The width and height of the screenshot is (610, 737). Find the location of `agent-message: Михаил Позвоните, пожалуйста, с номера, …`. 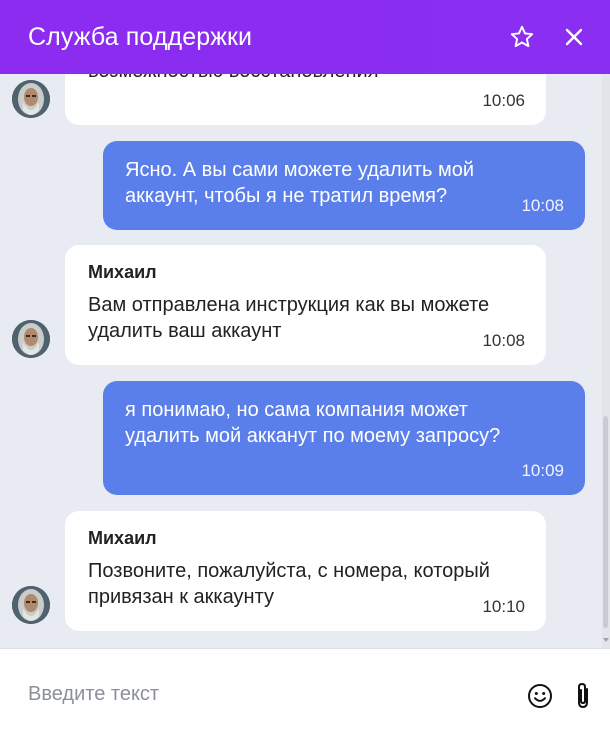

agent-message: Михаил Позвоните, пожалуйста, с номера, … is located at coordinates (305, 571).